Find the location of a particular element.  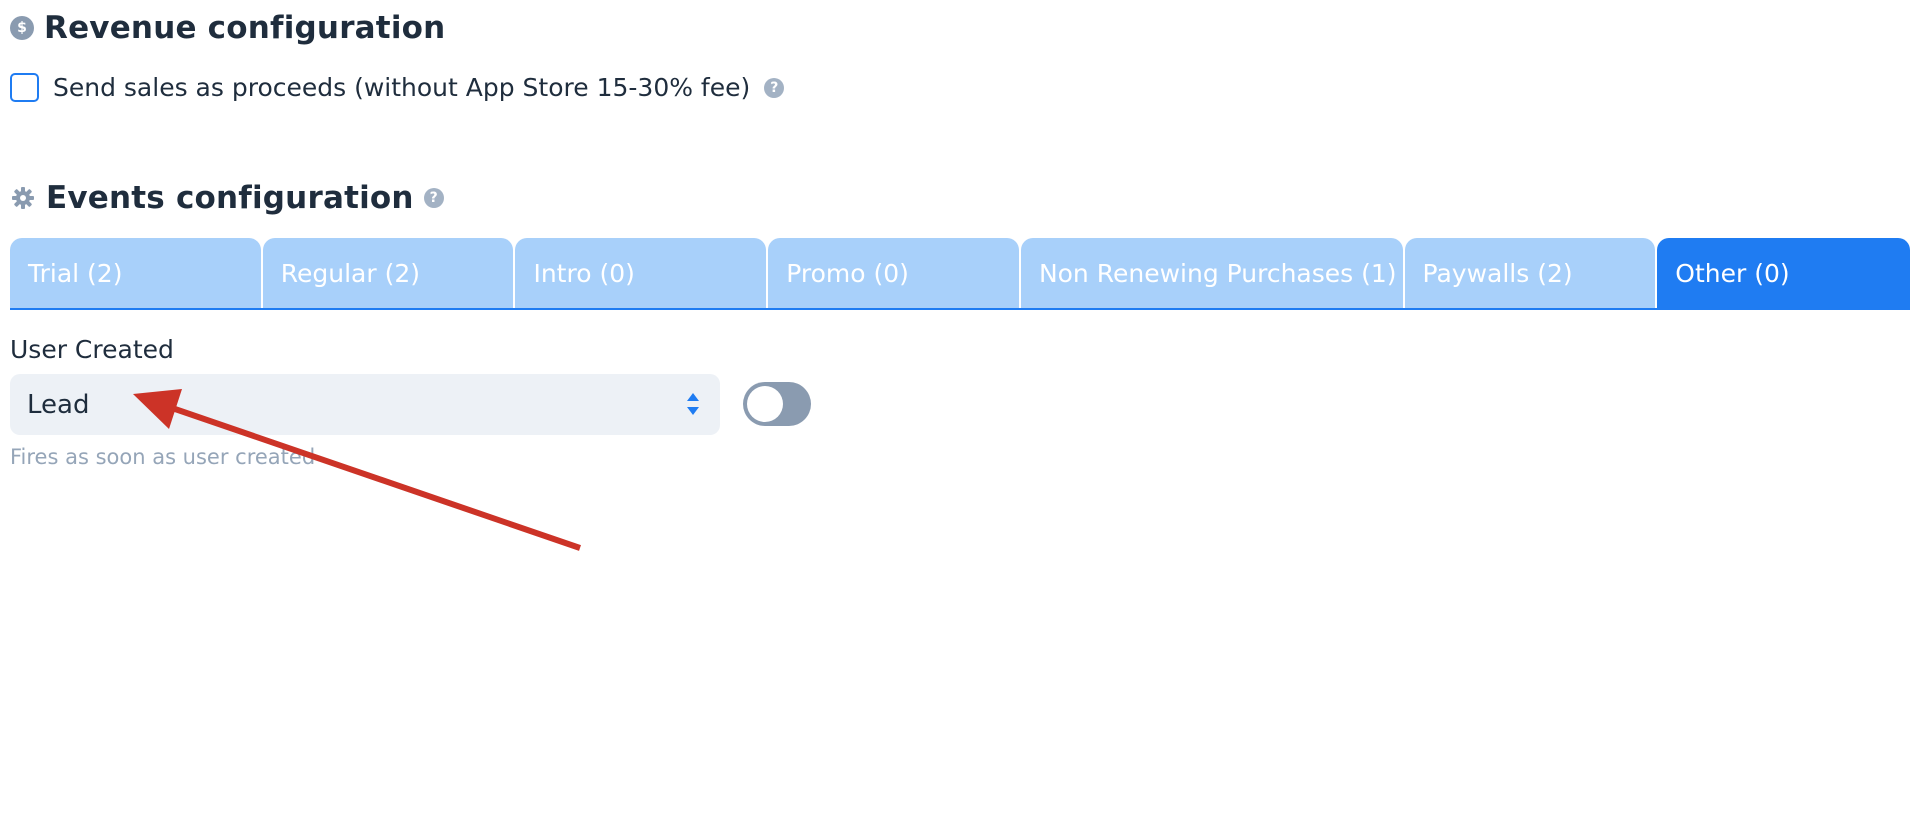

event-enabled-toggle is located at coordinates (777, 404).